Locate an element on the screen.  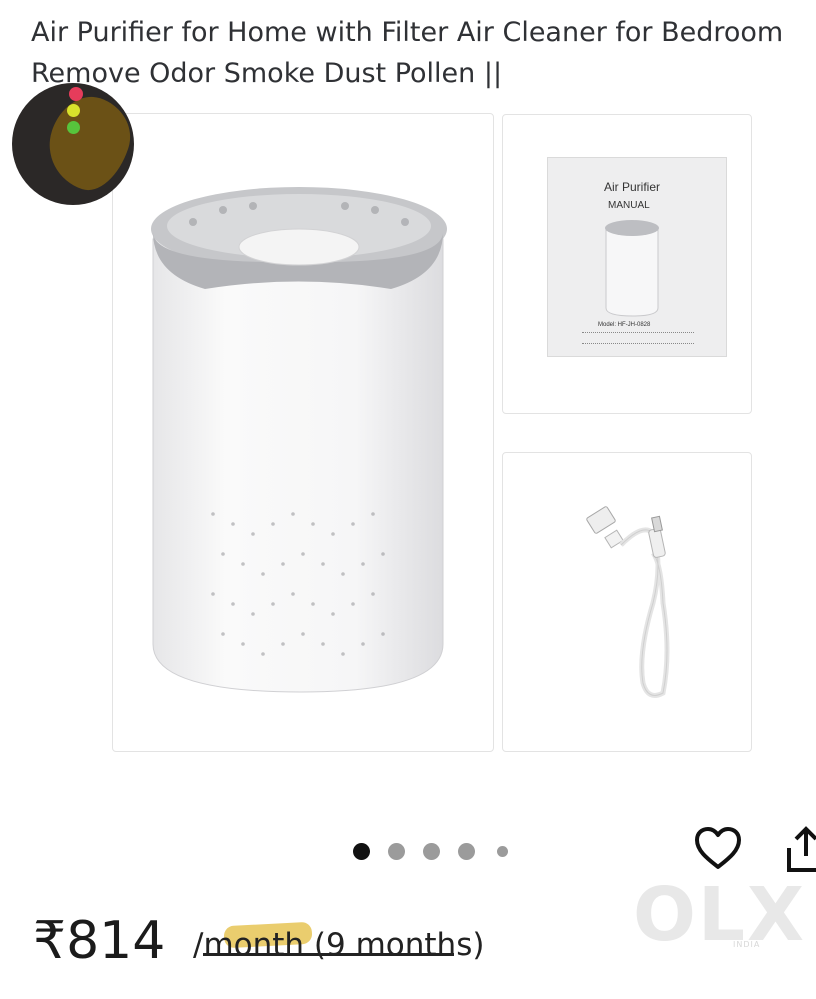
share-button is located at coordinates (801, 850).